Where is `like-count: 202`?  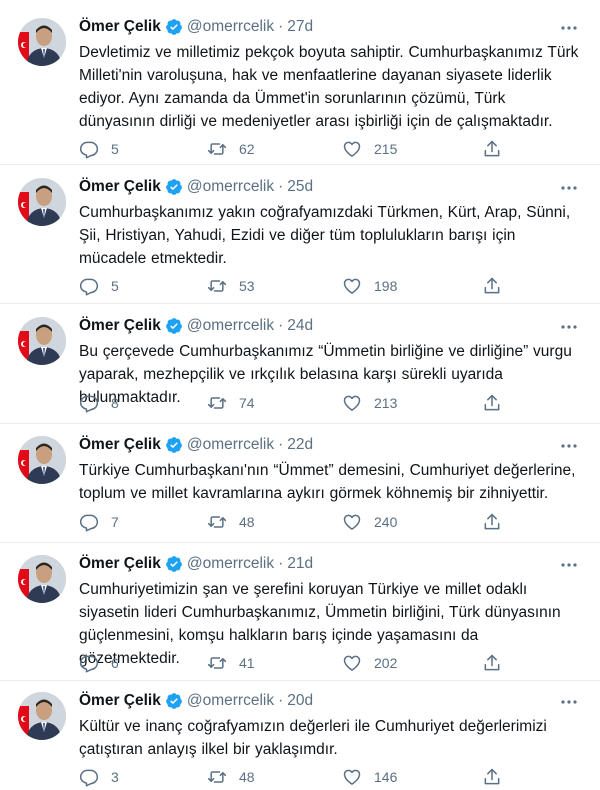
like-count: 202 is located at coordinates (386, 663).